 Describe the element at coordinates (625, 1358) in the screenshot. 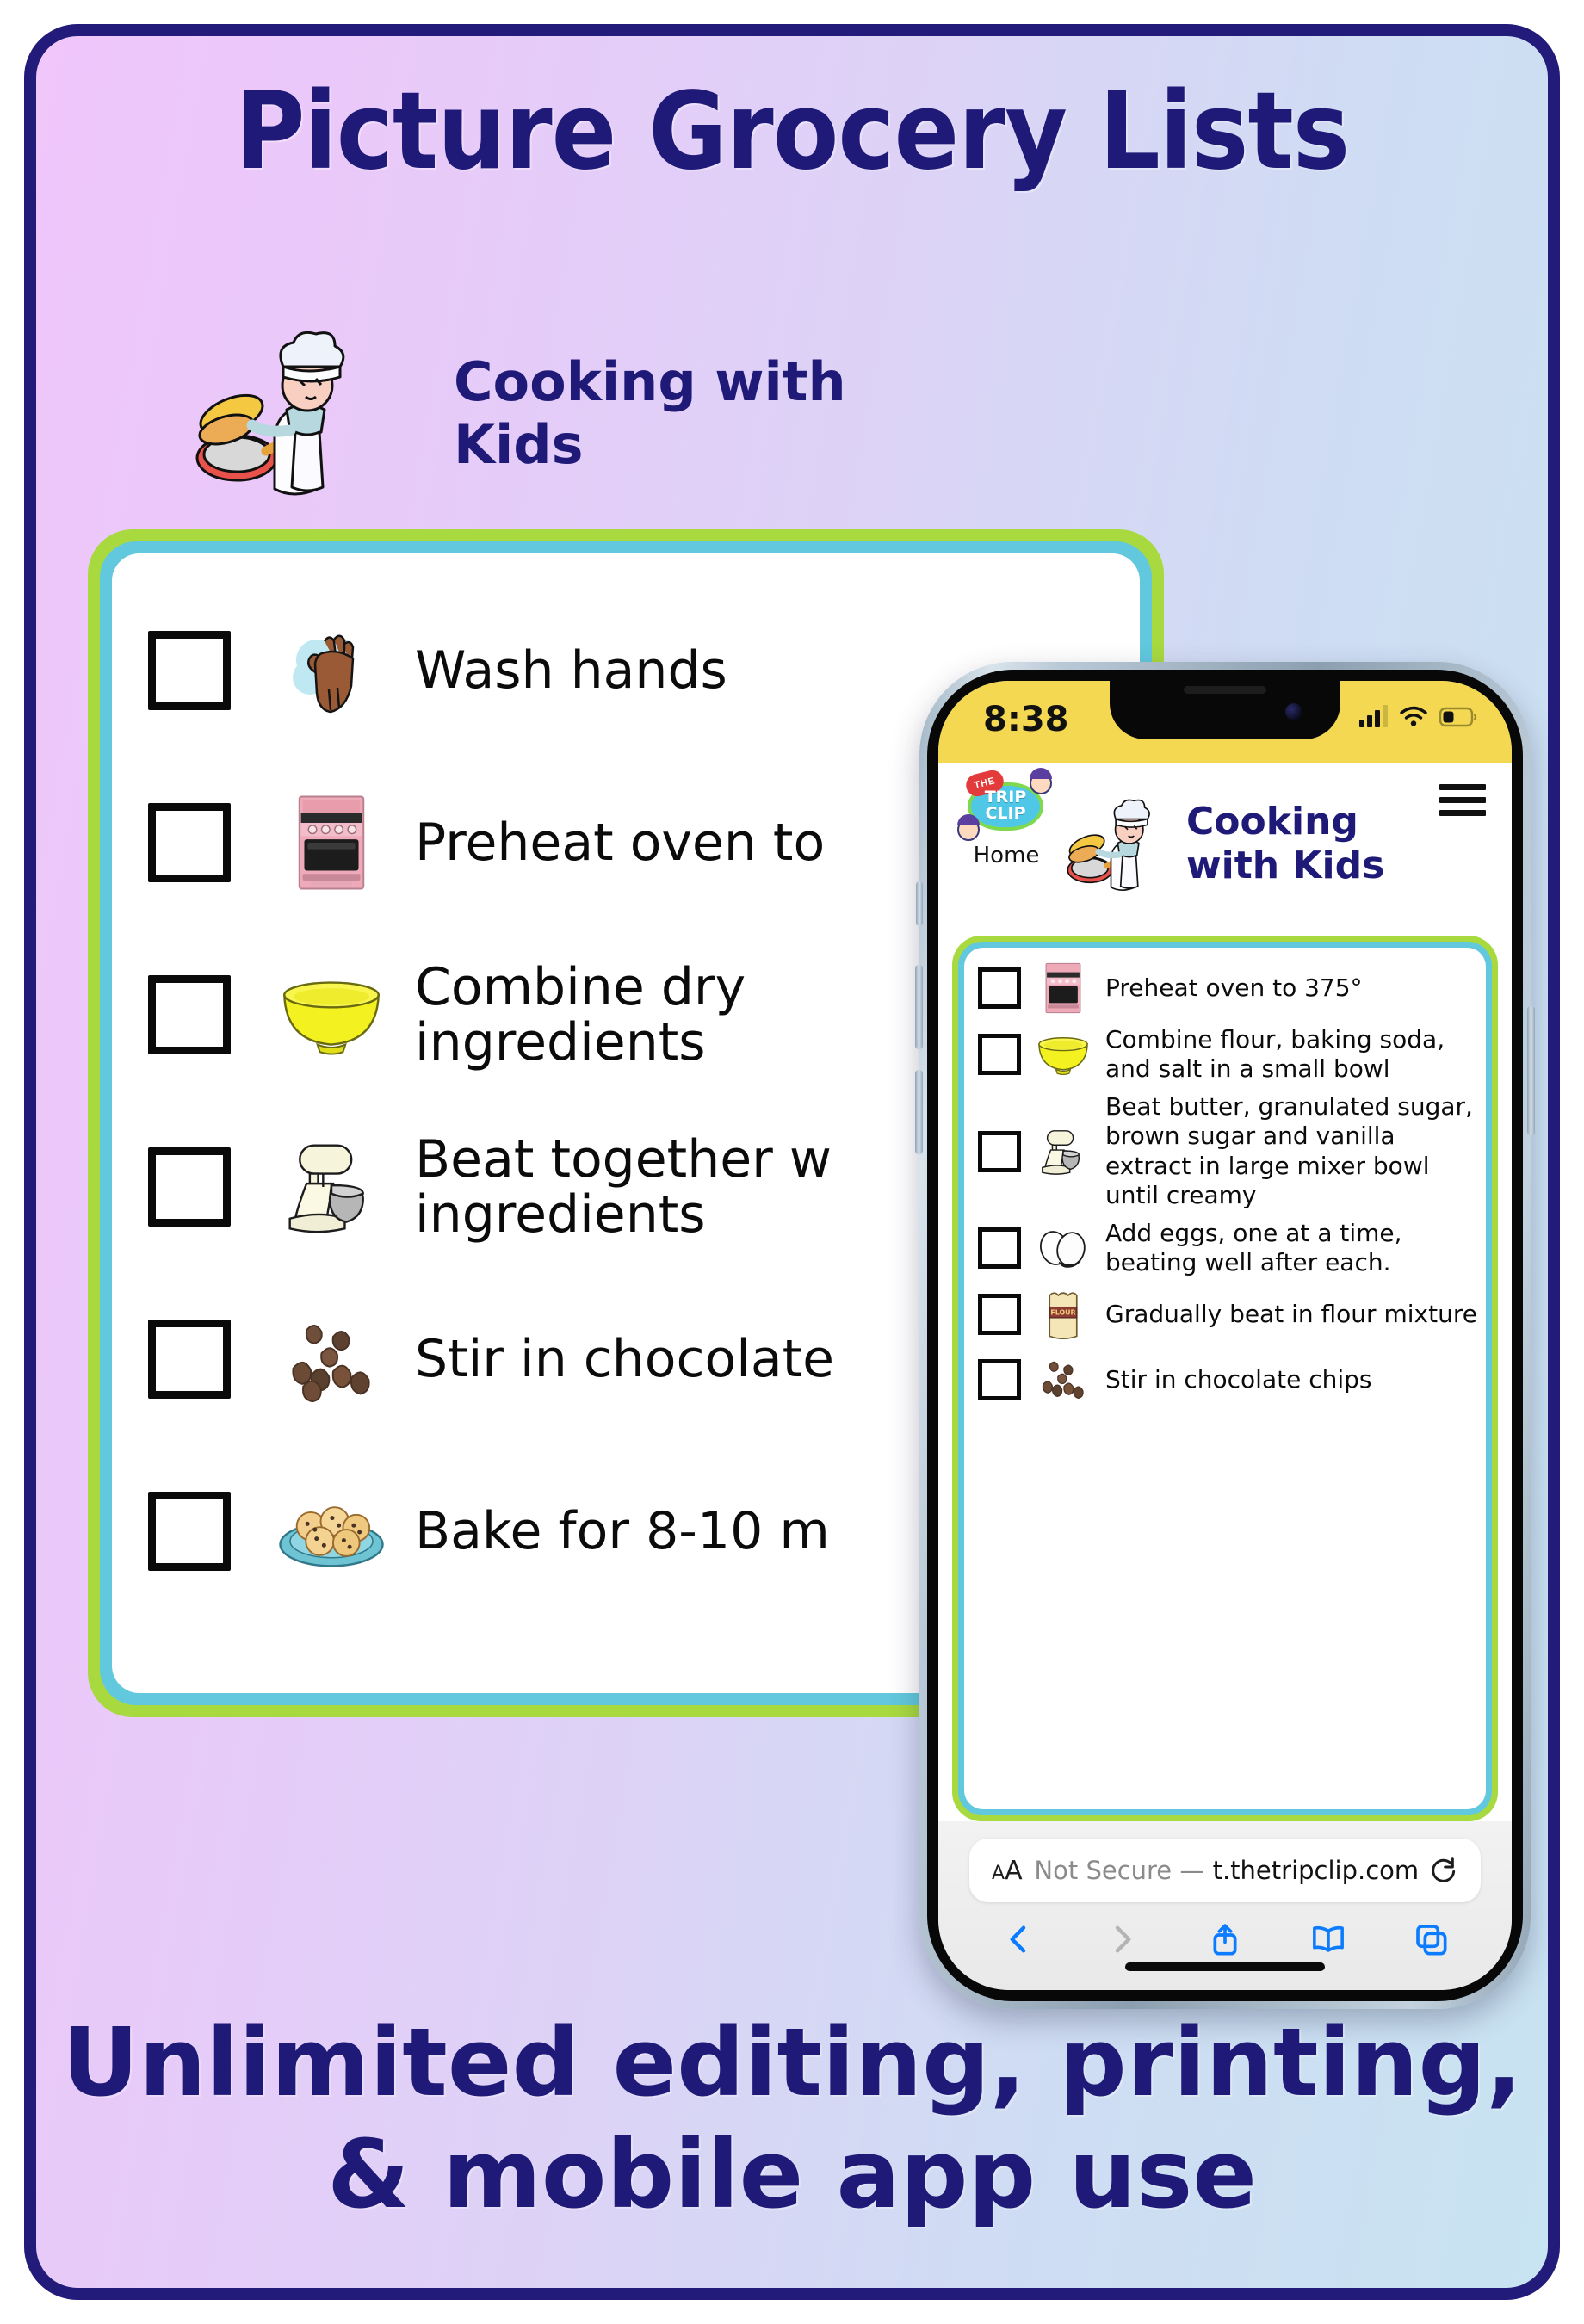

I see `printed-item-label: Stir in chocolate` at that location.